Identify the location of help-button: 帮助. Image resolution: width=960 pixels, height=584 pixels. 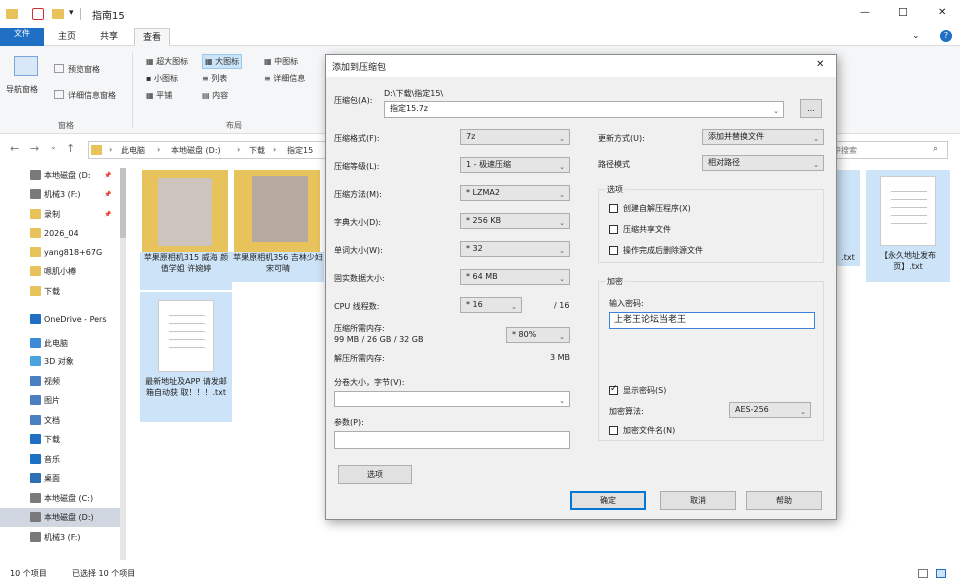
(784, 500).